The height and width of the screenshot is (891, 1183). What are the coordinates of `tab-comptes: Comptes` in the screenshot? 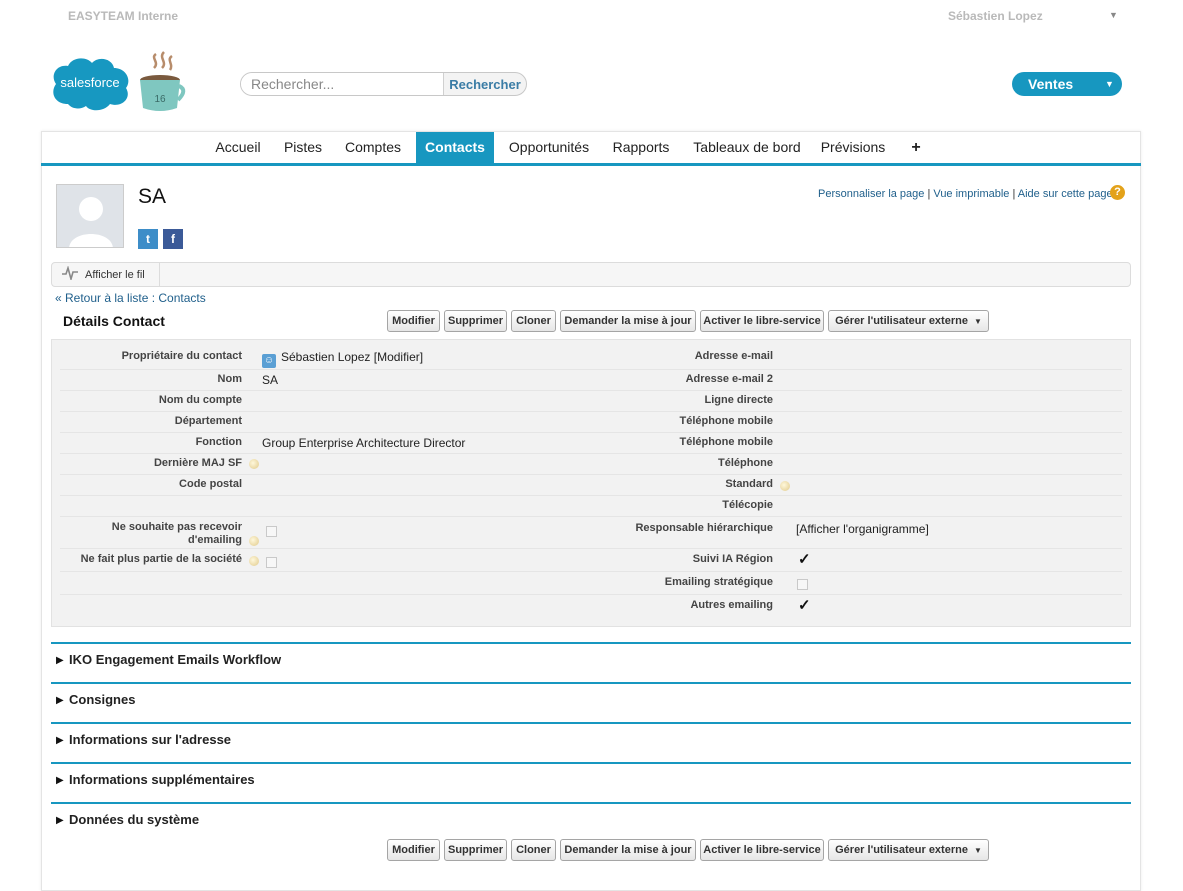 It's located at (373, 147).